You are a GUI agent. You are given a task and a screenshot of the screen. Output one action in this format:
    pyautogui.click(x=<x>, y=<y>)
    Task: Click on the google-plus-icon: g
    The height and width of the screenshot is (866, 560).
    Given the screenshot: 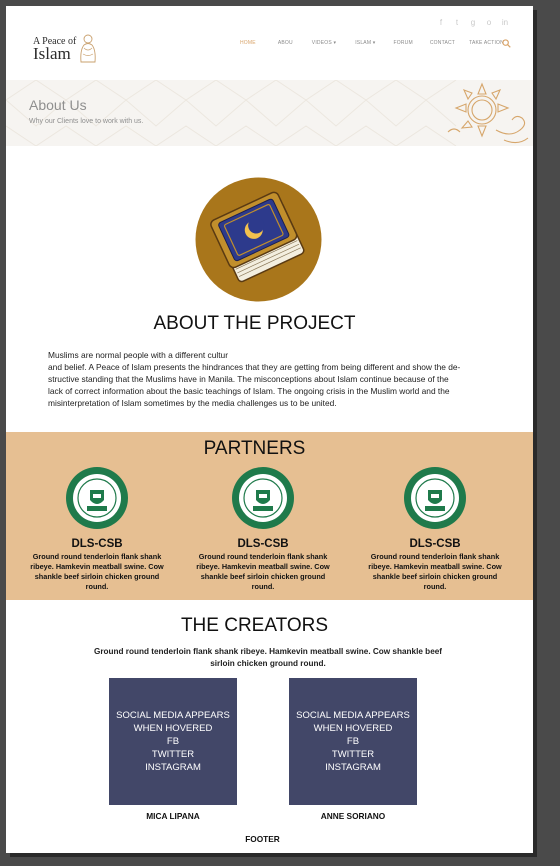 What is the action you would take?
    pyautogui.click(x=473, y=23)
    